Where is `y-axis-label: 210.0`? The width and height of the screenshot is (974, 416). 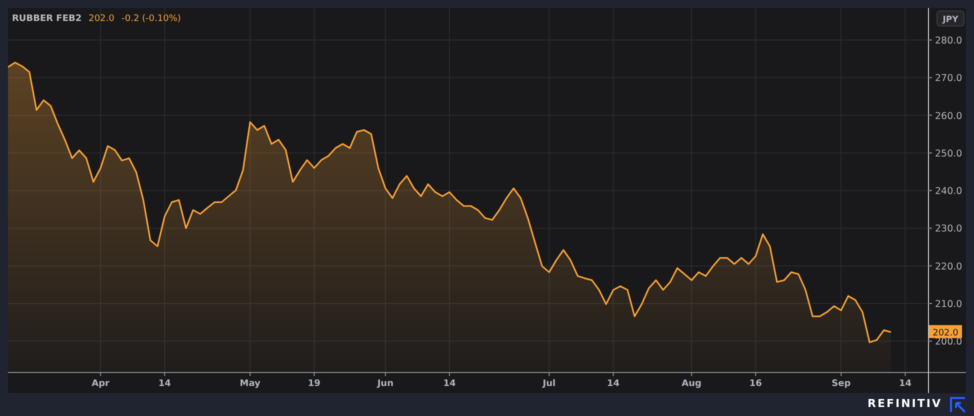
y-axis-label: 210.0 is located at coordinates (948, 304).